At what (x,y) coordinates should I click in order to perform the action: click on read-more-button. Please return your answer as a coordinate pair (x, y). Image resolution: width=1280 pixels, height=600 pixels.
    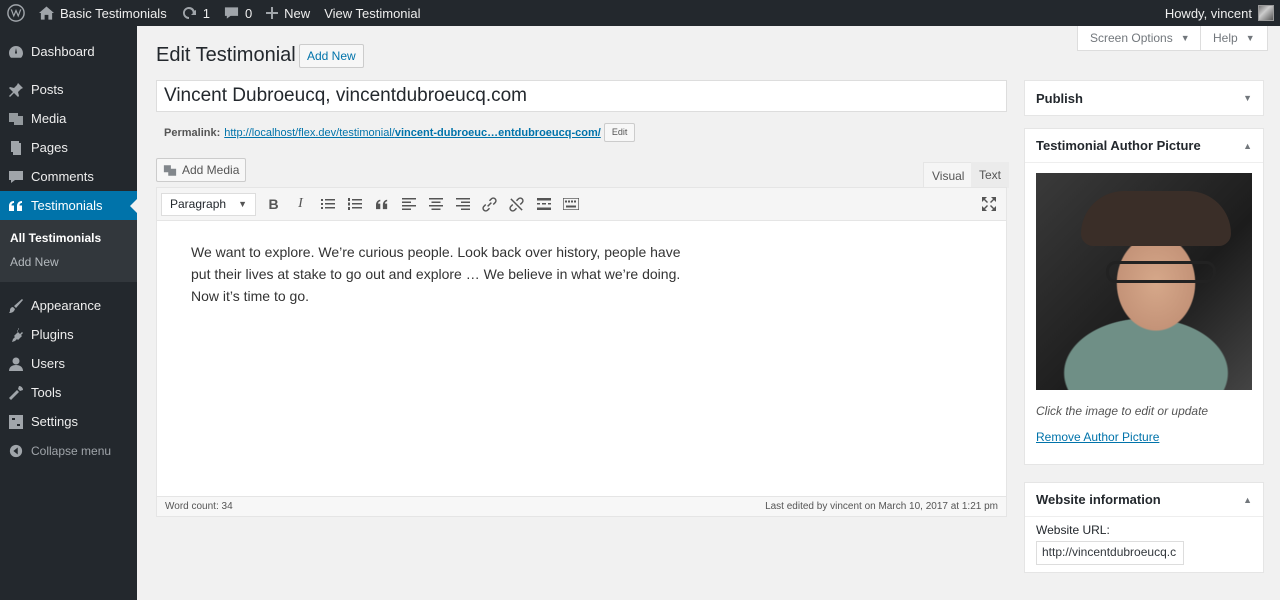
    Looking at the image, I should click on (543, 204).